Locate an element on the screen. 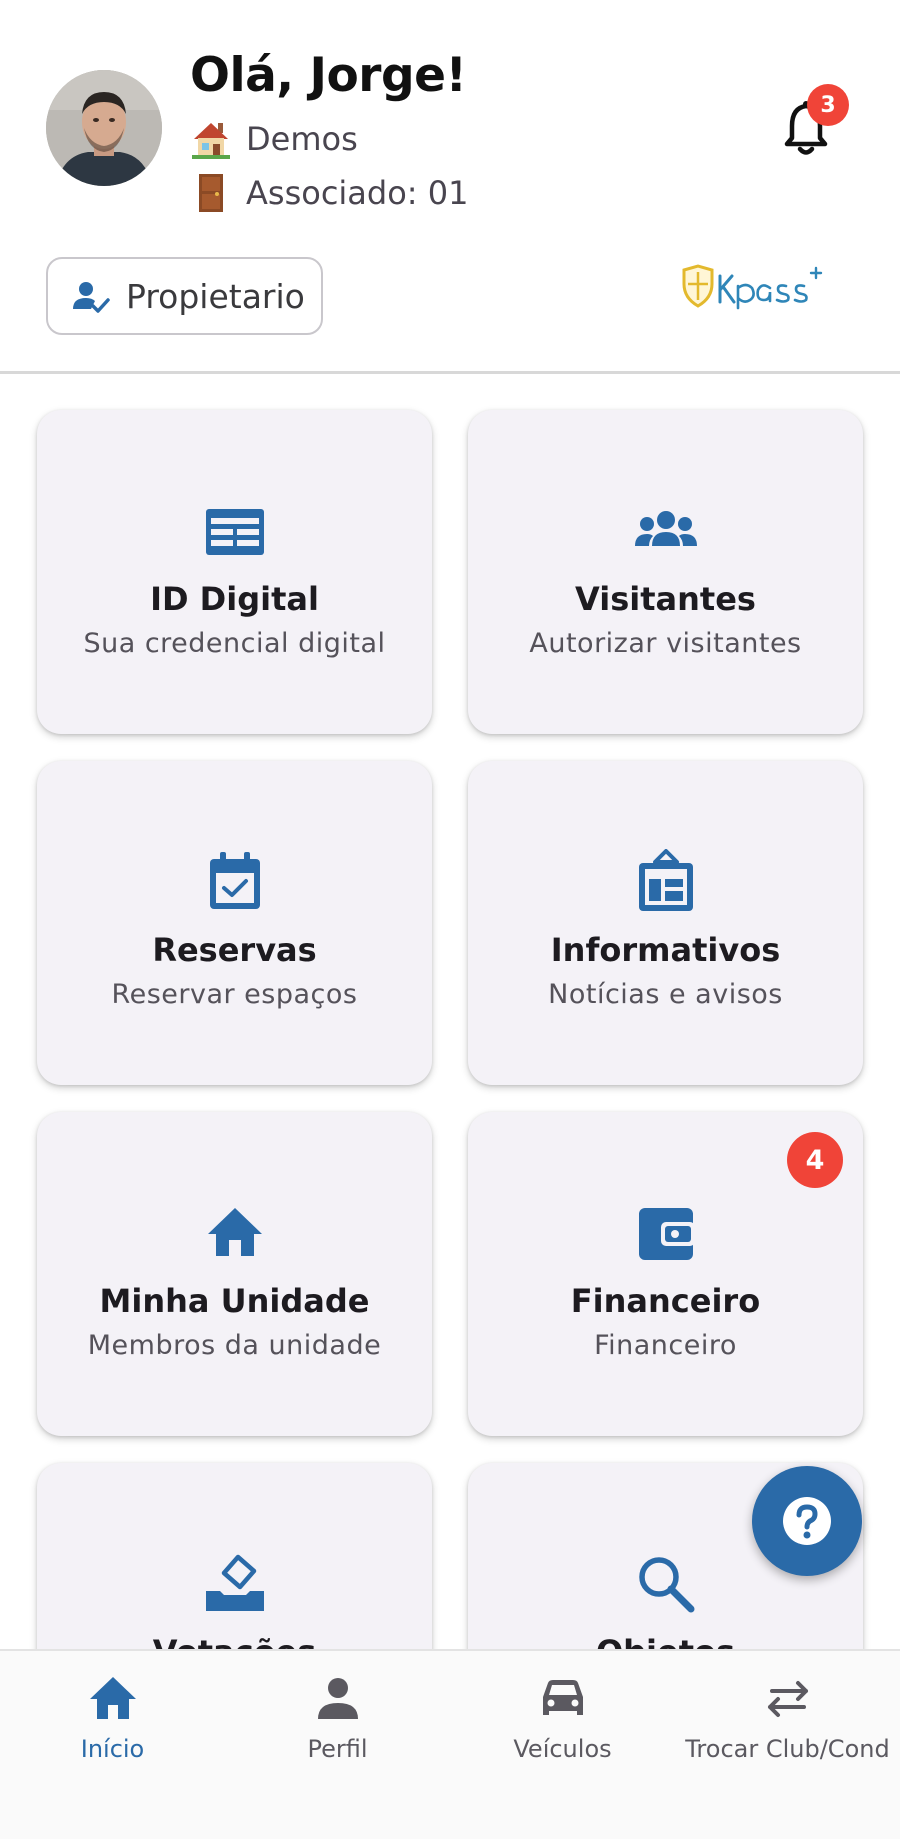 This screenshot has width=900, height=1839. card-subtitle: Financeiro is located at coordinates (665, 1345).